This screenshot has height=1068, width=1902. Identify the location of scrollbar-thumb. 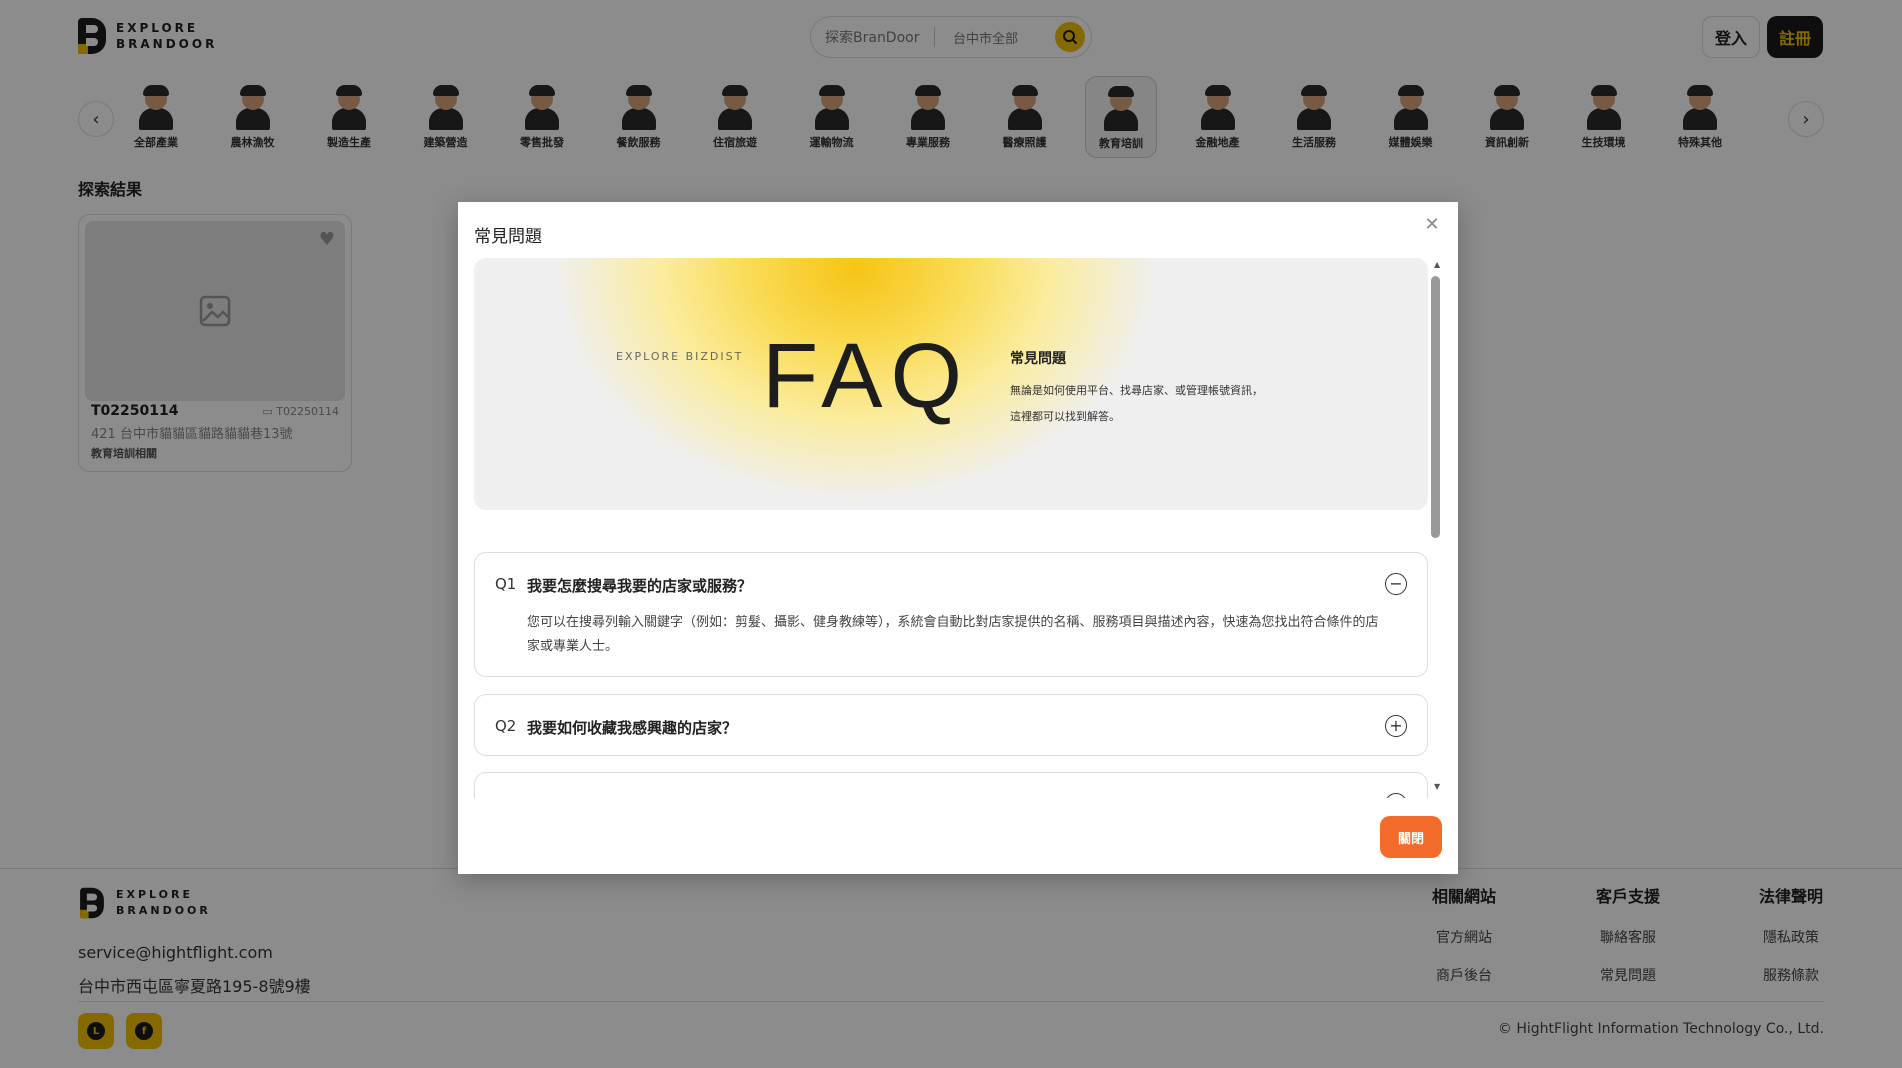
(1435, 407).